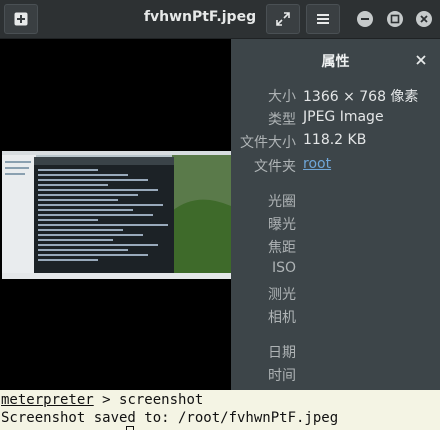 The height and width of the screenshot is (430, 440). I want to click on type-row: 类型 JPEG Image, so click(335, 119).